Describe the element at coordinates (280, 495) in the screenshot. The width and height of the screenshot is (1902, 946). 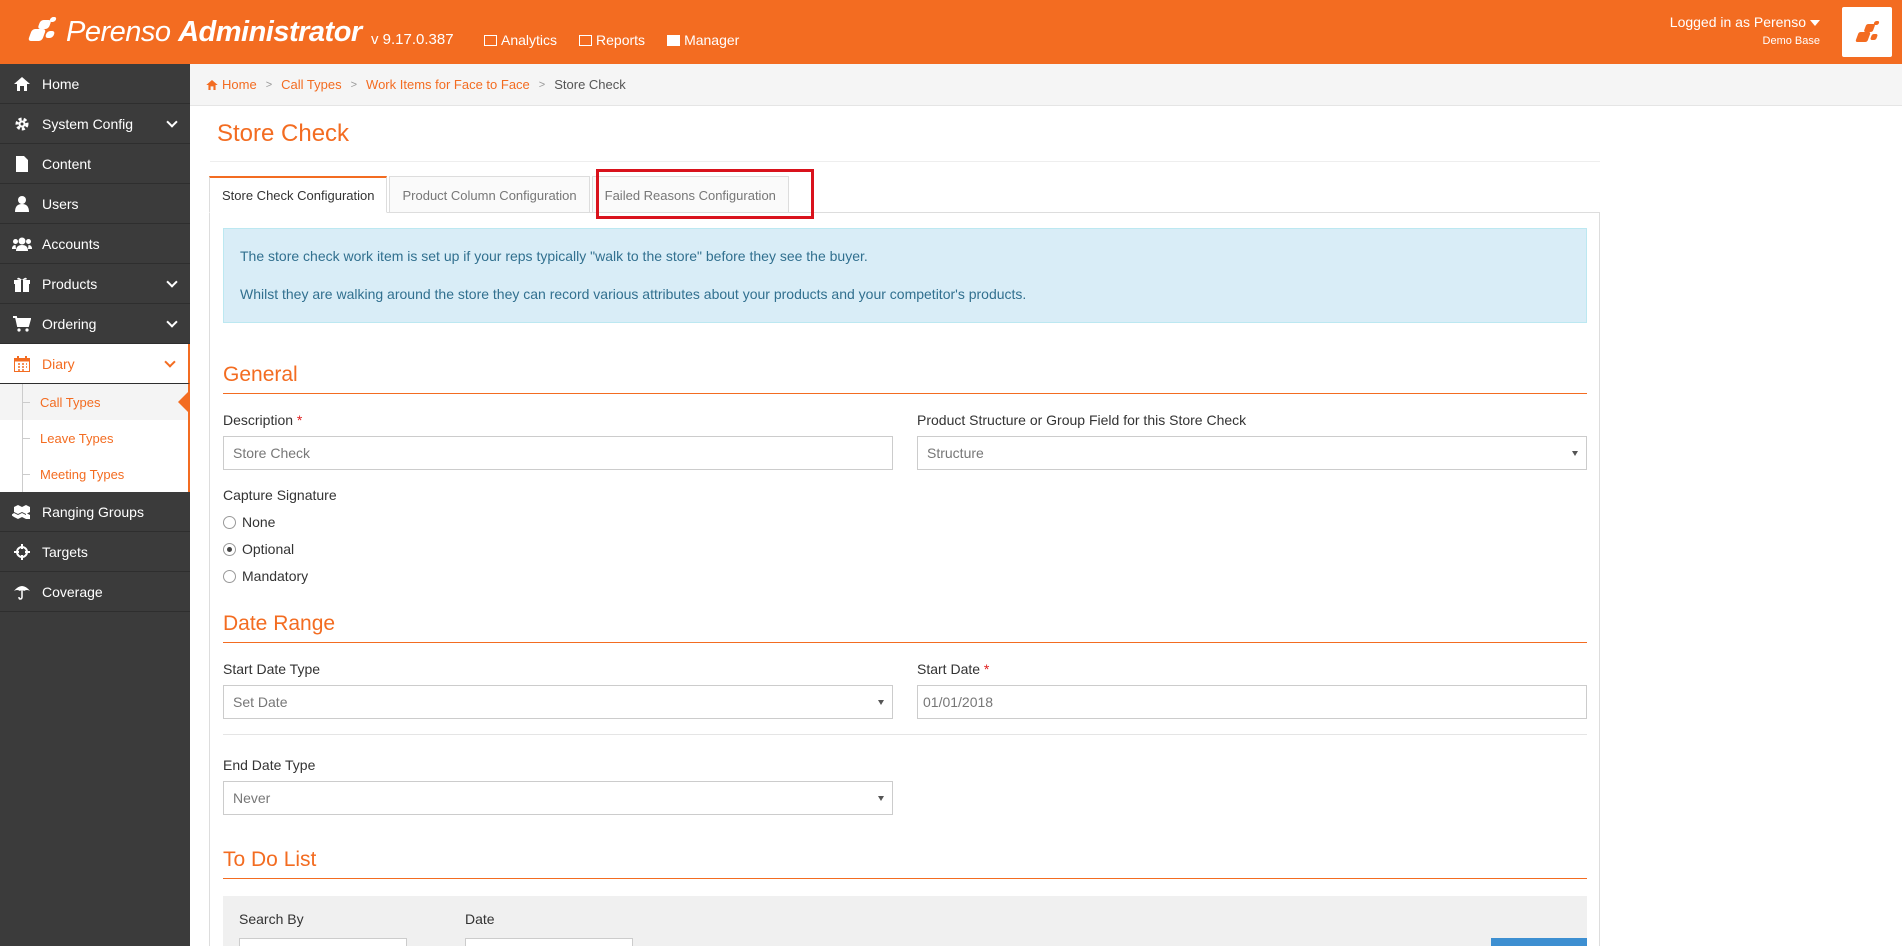
I see `signature-label: Capture Signature` at that location.